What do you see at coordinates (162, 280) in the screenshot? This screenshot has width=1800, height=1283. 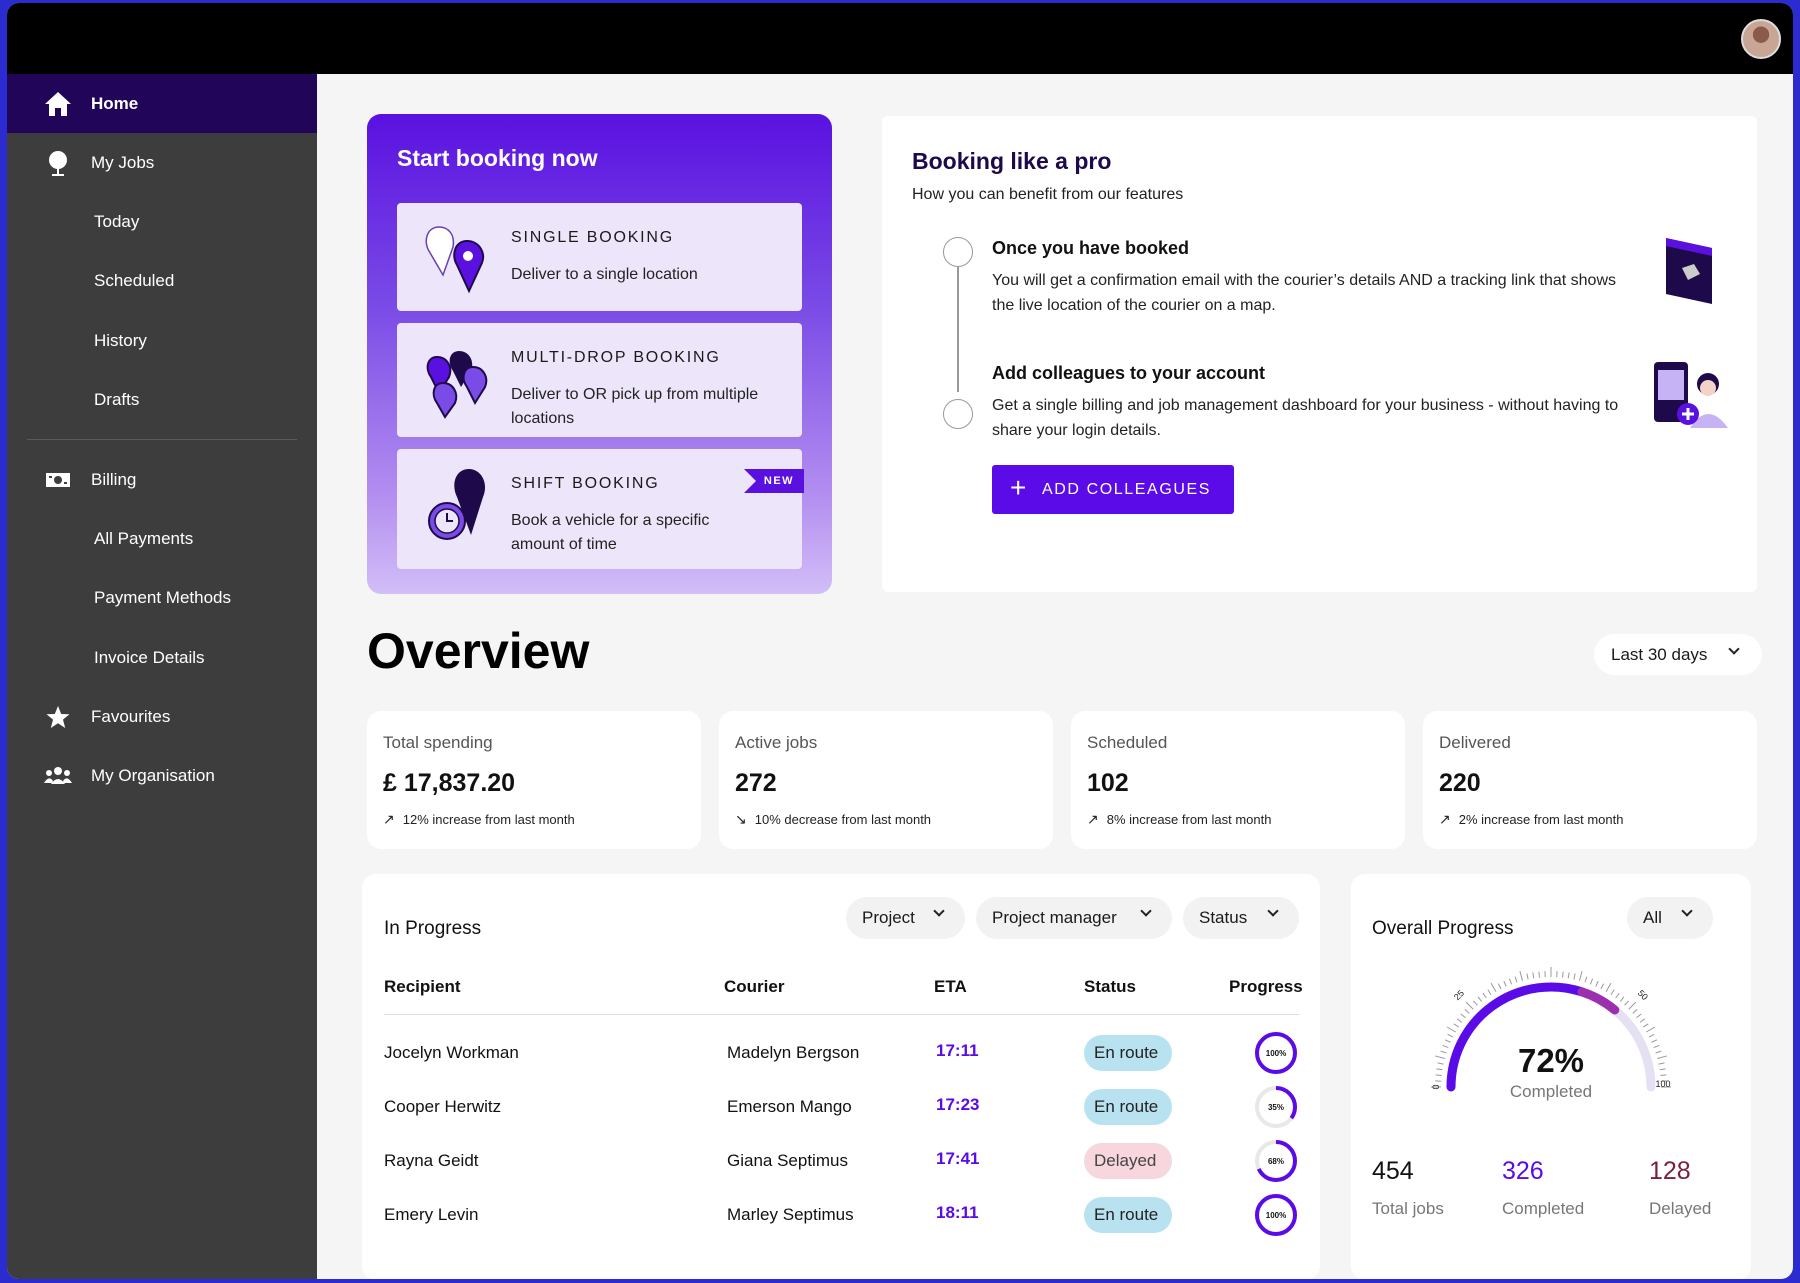 I see `sidebar-item-scheduled: Scheduled` at bounding box center [162, 280].